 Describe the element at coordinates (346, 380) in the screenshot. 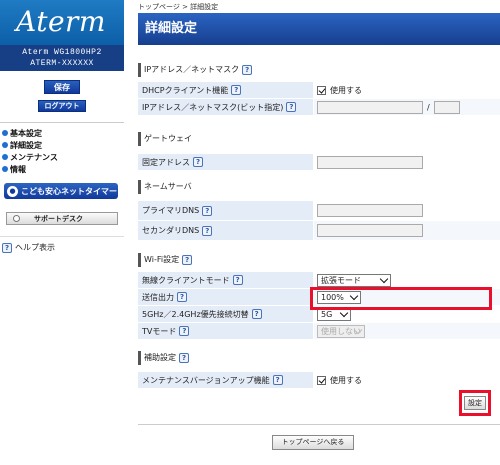

I see `maintenance-update-value: 使用する` at that location.